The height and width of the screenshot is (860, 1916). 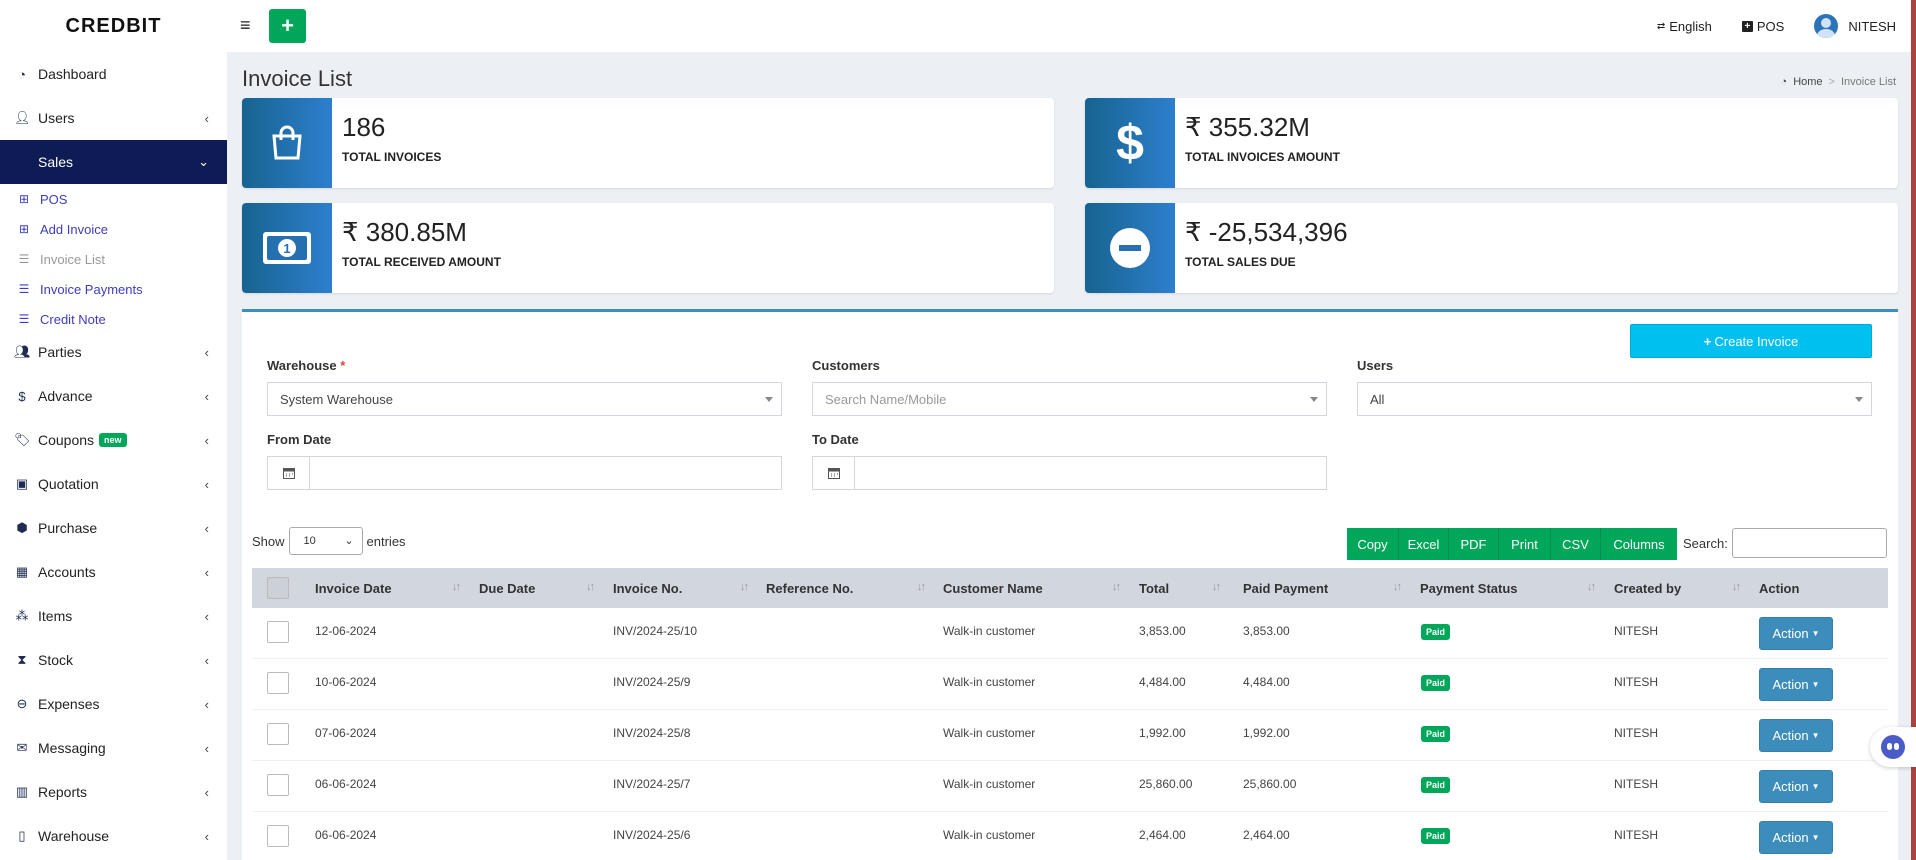 What do you see at coordinates (278, 588) in the screenshot?
I see `select-all-checkbox` at bounding box center [278, 588].